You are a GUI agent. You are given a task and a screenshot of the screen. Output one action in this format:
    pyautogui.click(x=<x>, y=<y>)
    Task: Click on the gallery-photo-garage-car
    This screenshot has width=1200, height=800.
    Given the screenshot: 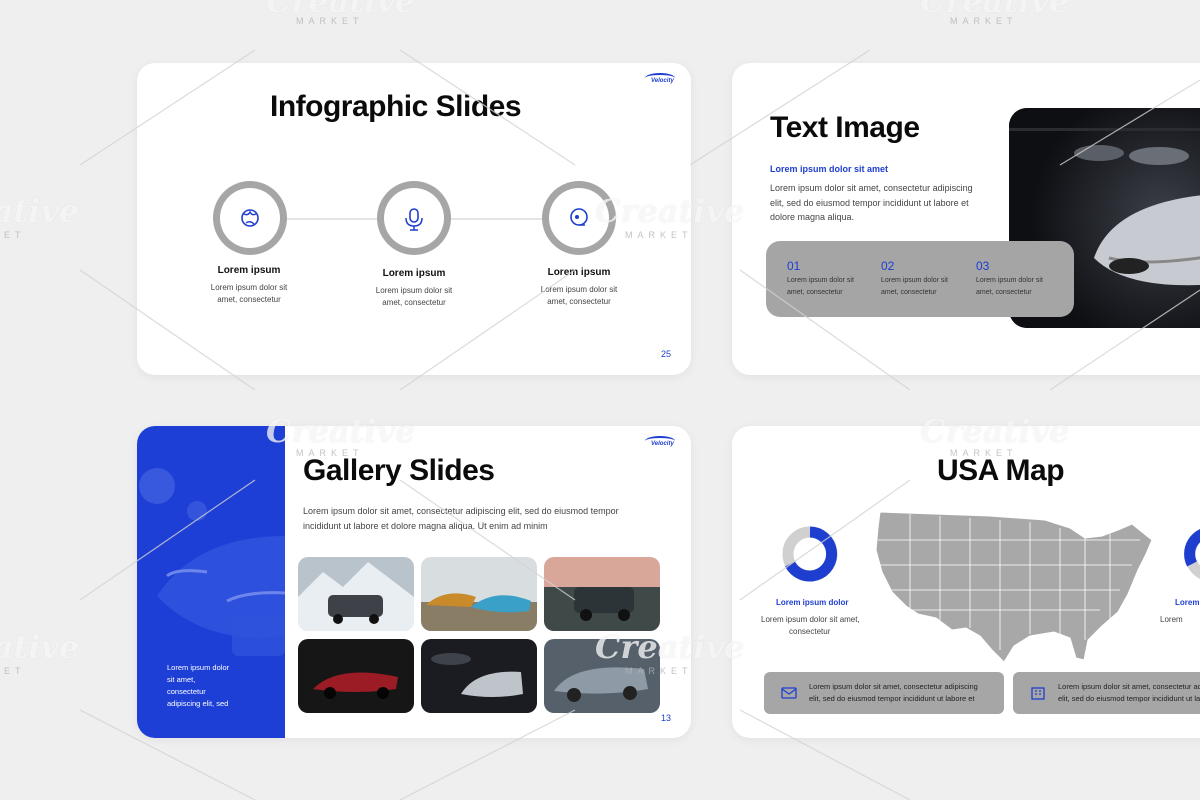 What is the action you would take?
    pyautogui.click(x=479, y=676)
    